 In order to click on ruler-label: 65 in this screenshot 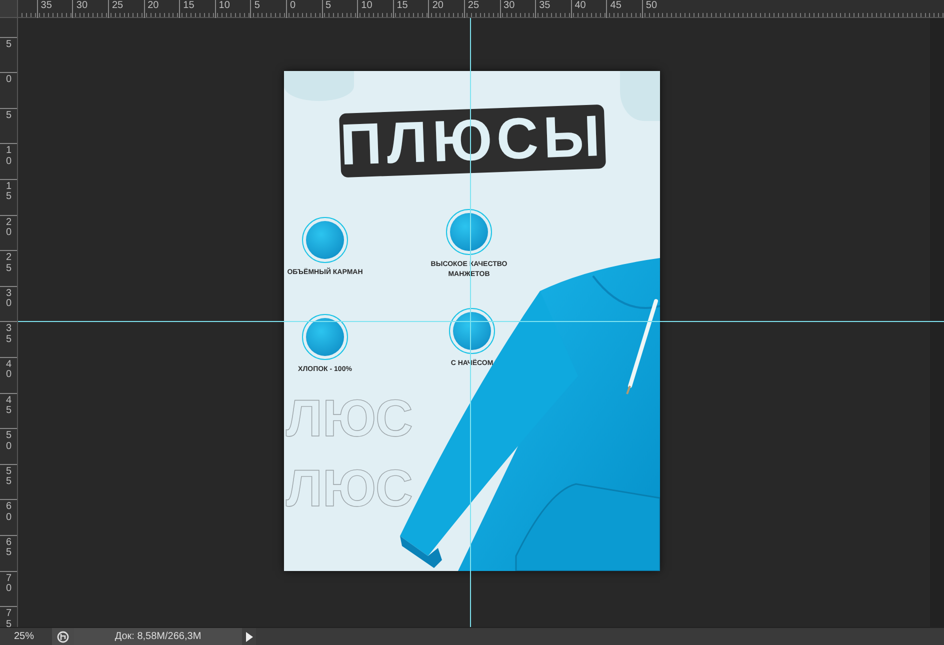, I will do `click(9, 548)`.